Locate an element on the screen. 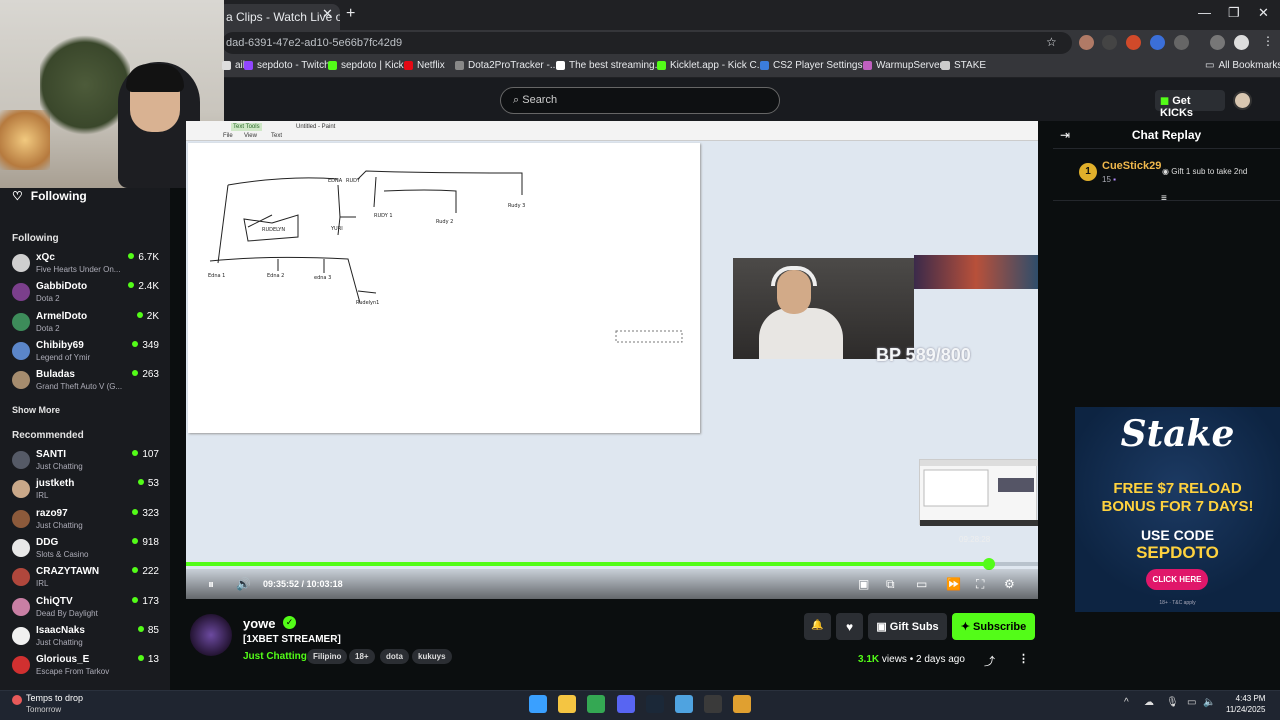 The height and width of the screenshot is (720, 1280). progress-bar is located at coordinates (612, 564).